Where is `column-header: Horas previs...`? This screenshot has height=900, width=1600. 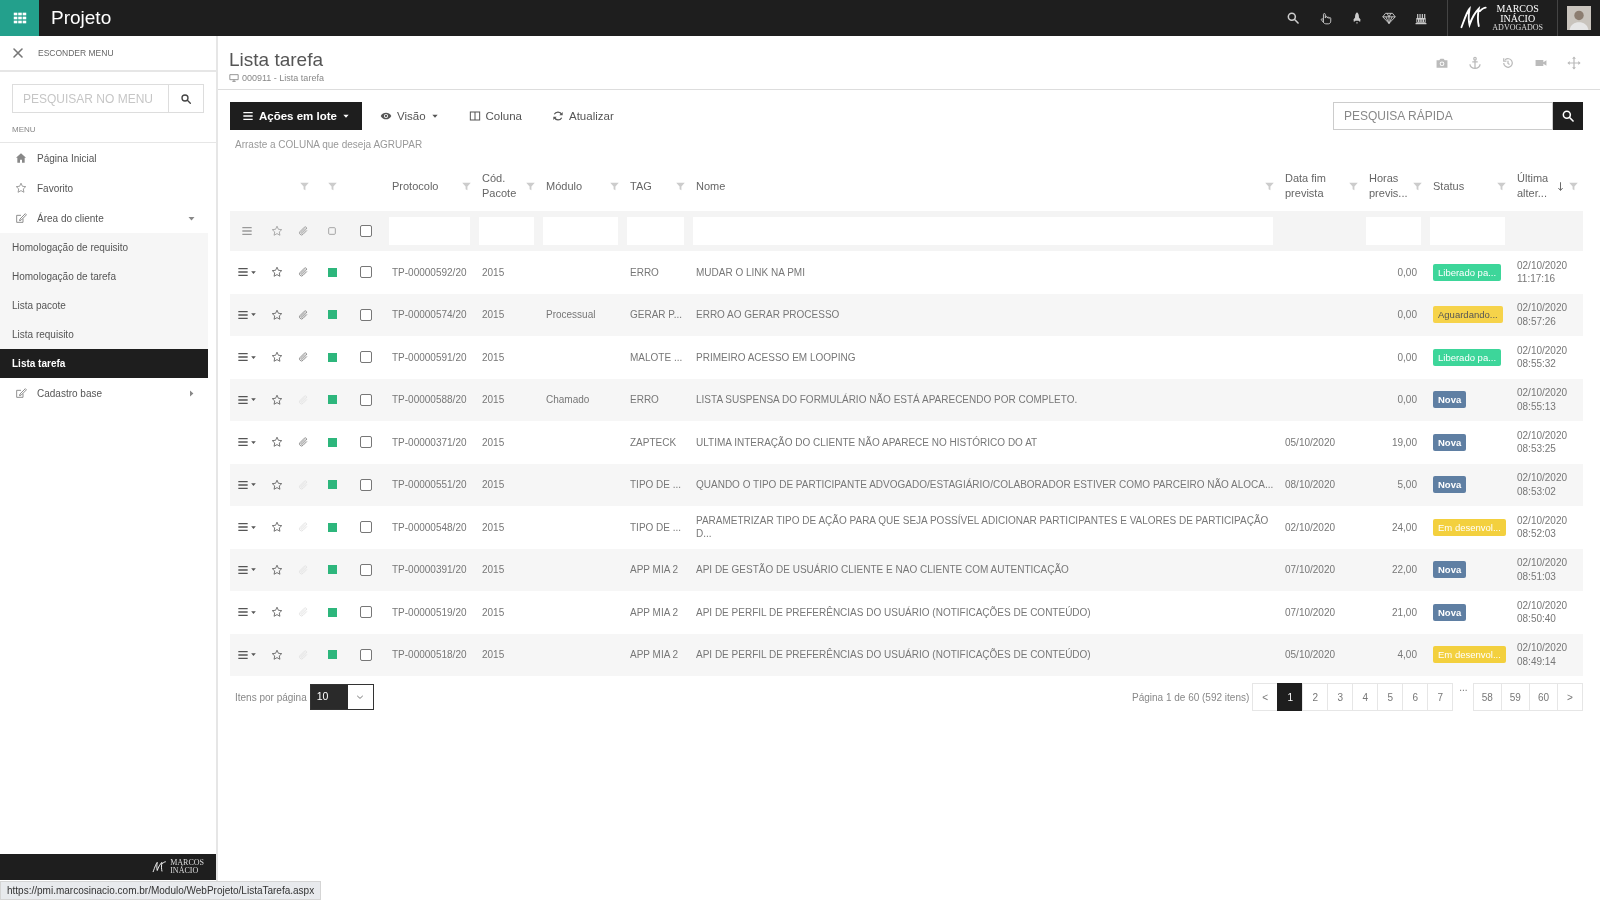 column-header: Horas previs... is located at coordinates (1389, 186).